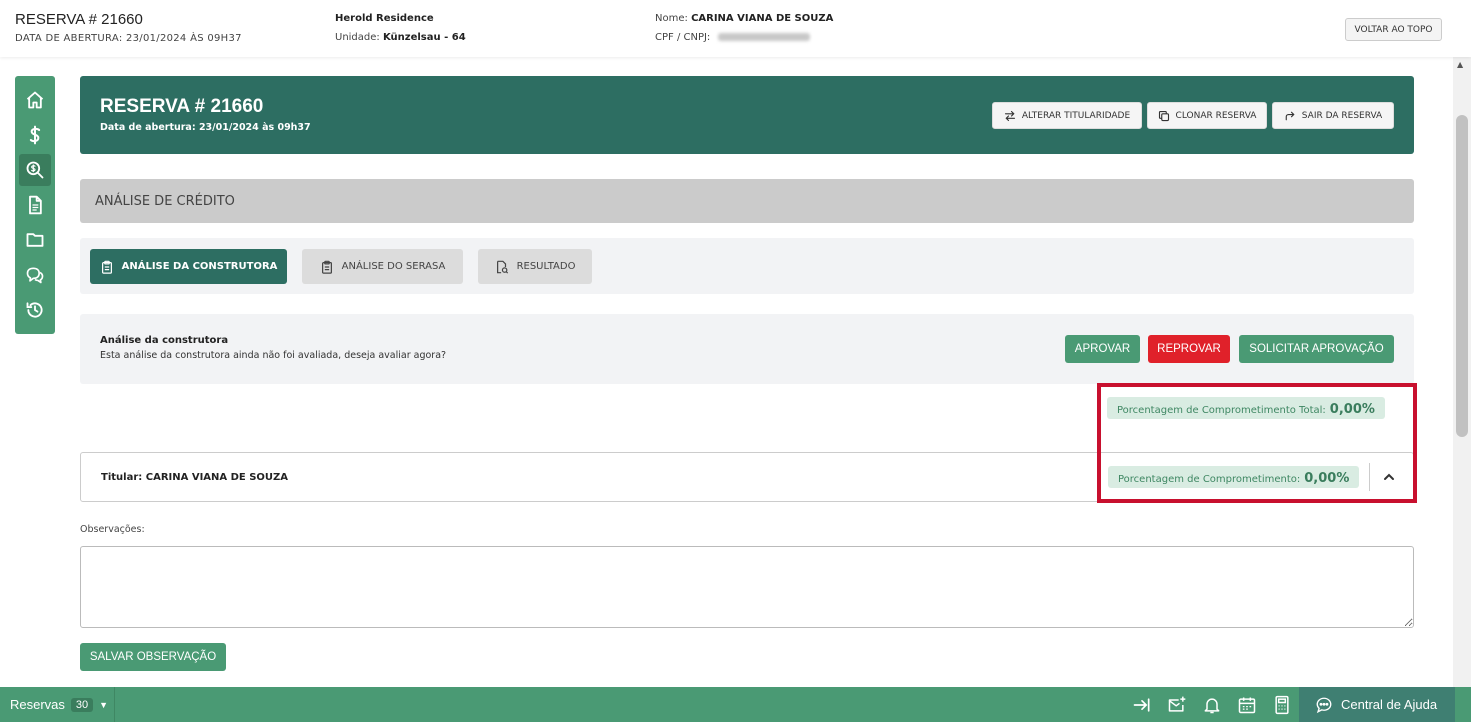 The width and height of the screenshot is (1471, 722). Describe the element at coordinates (37, 704) in the screenshot. I see `reservations-label: Reservas` at that location.